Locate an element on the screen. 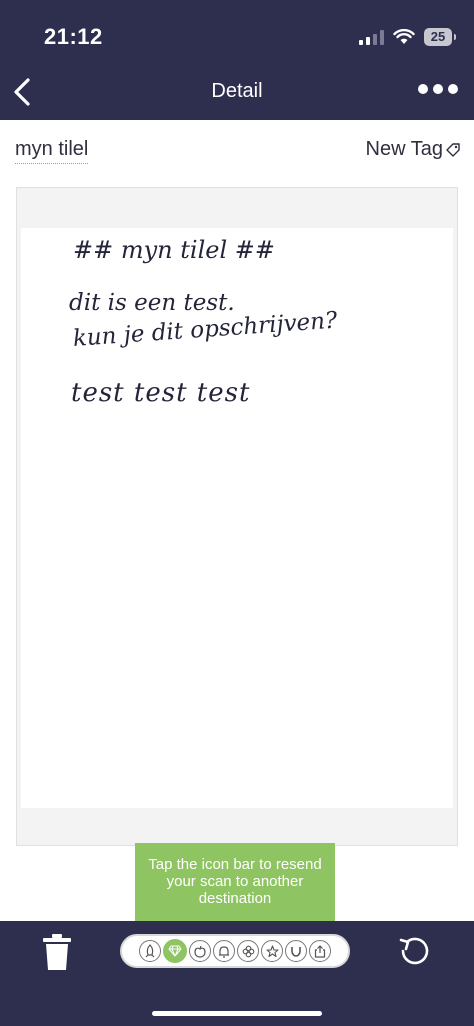 This screenshot has height=1026, width=474. new-tag-button: New Tag is located at coordinates (413, 149).